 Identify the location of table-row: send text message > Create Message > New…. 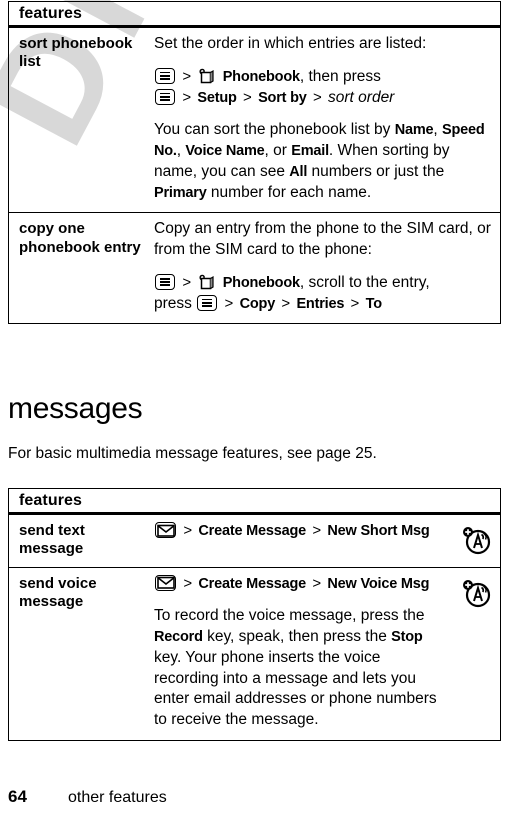
(254, 541).